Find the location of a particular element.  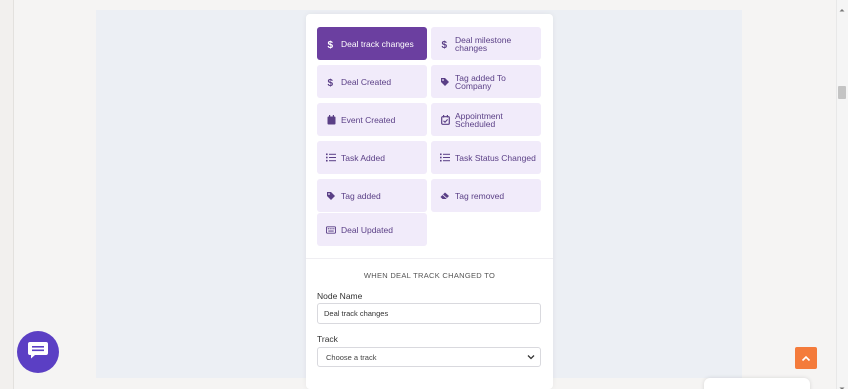

scroll-down-arrow-icon is located at coordinates (842, 384).